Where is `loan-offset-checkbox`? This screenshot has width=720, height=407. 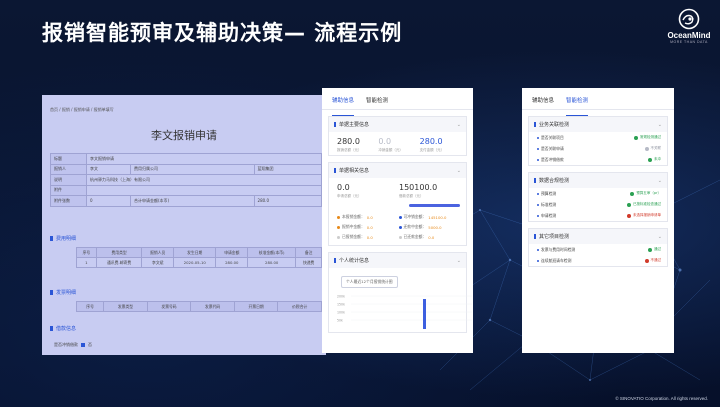 loan-offset-checkbox is located at coordinates (83, 345).